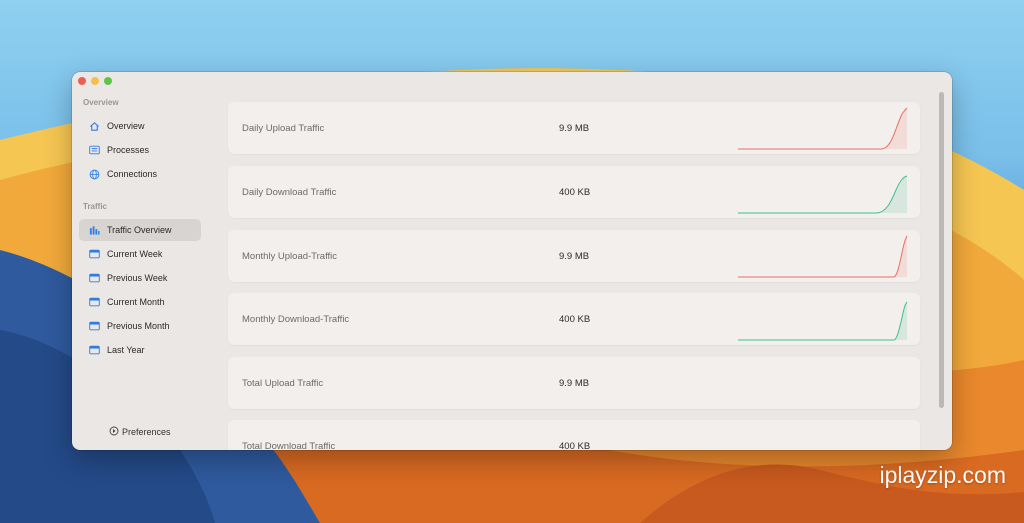  I want to click on sidebar-item-current-week: Current Week, so click(140, 254).